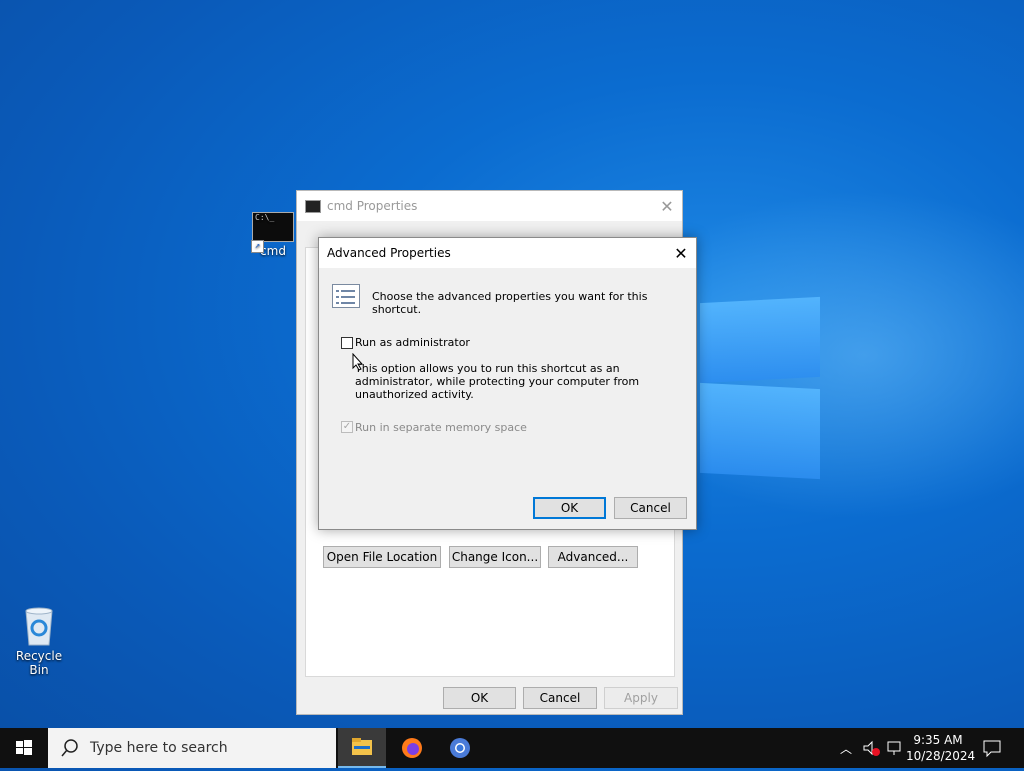 The image size is (1024, 771). What do you see at coordinates (938, 740) in the screenshot?
I see `clock-time: 9:35 AM` at bounding box center [938, 740].